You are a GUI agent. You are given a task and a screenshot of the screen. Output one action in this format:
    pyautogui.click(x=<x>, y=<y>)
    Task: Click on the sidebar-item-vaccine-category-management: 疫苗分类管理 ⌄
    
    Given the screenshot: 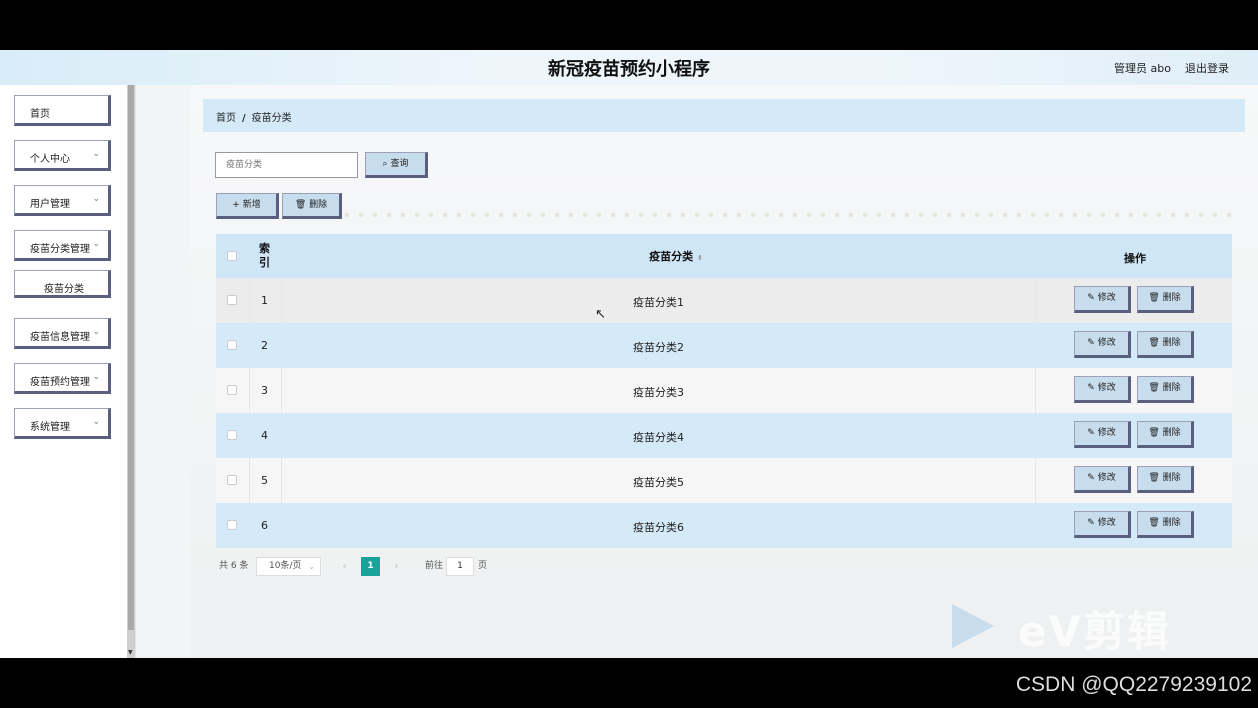 What is the action you would take?
    pyautogui.click(x=62, y=245)
    